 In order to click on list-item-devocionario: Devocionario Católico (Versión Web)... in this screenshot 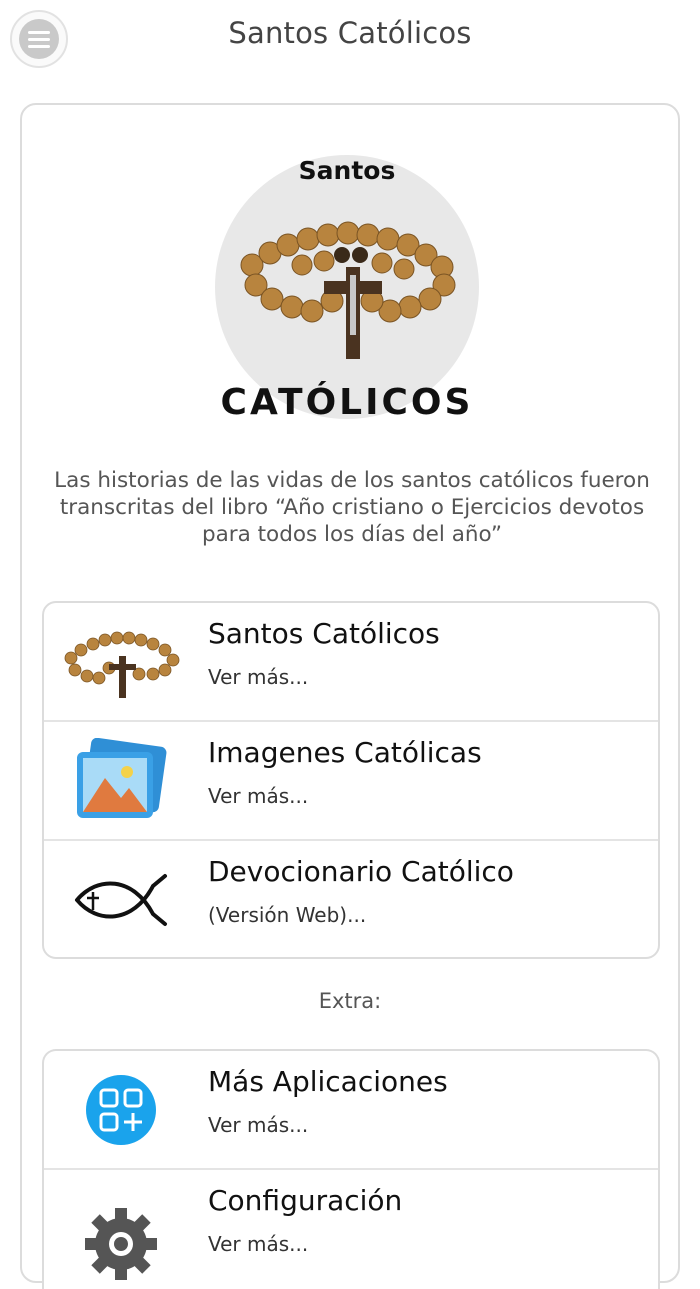, I will do `click(351, 899)`.